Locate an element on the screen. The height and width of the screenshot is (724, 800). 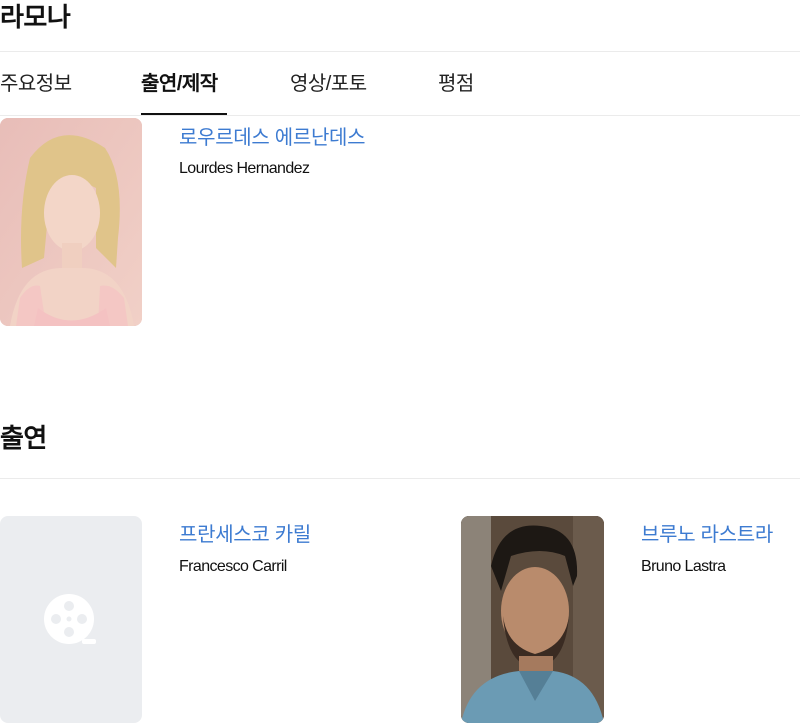
tab-cast-crew: 출연/제작 is located at coordinates (179, 84).